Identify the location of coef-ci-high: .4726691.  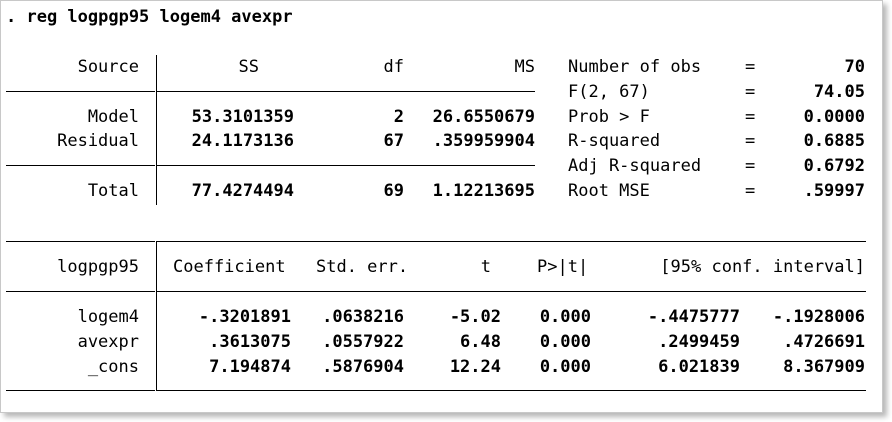
(824, 342).